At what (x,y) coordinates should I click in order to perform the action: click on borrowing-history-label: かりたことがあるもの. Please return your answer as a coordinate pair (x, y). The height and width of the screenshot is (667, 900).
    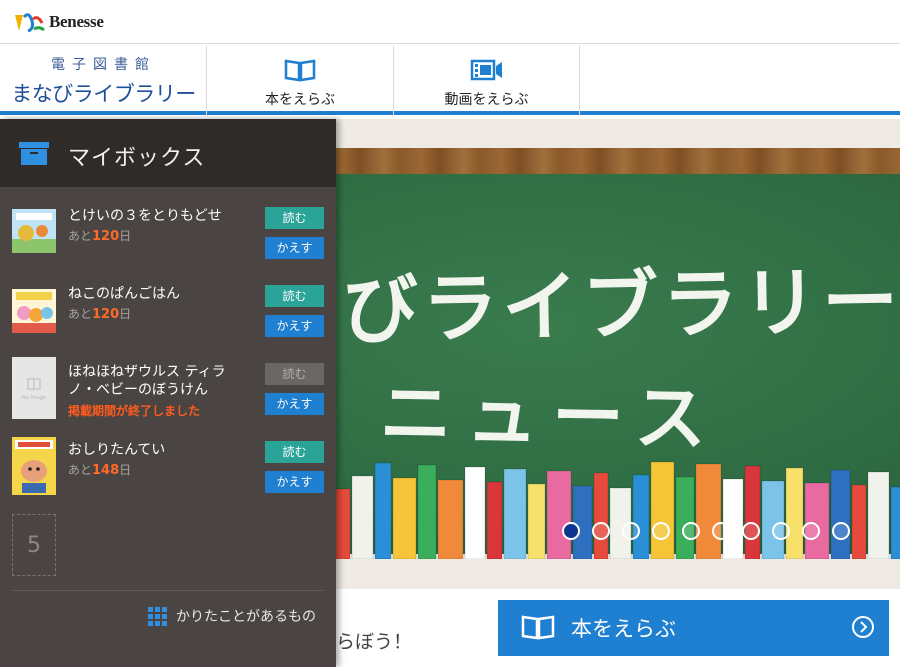
    Looking at the image, I should click on (246, 617).